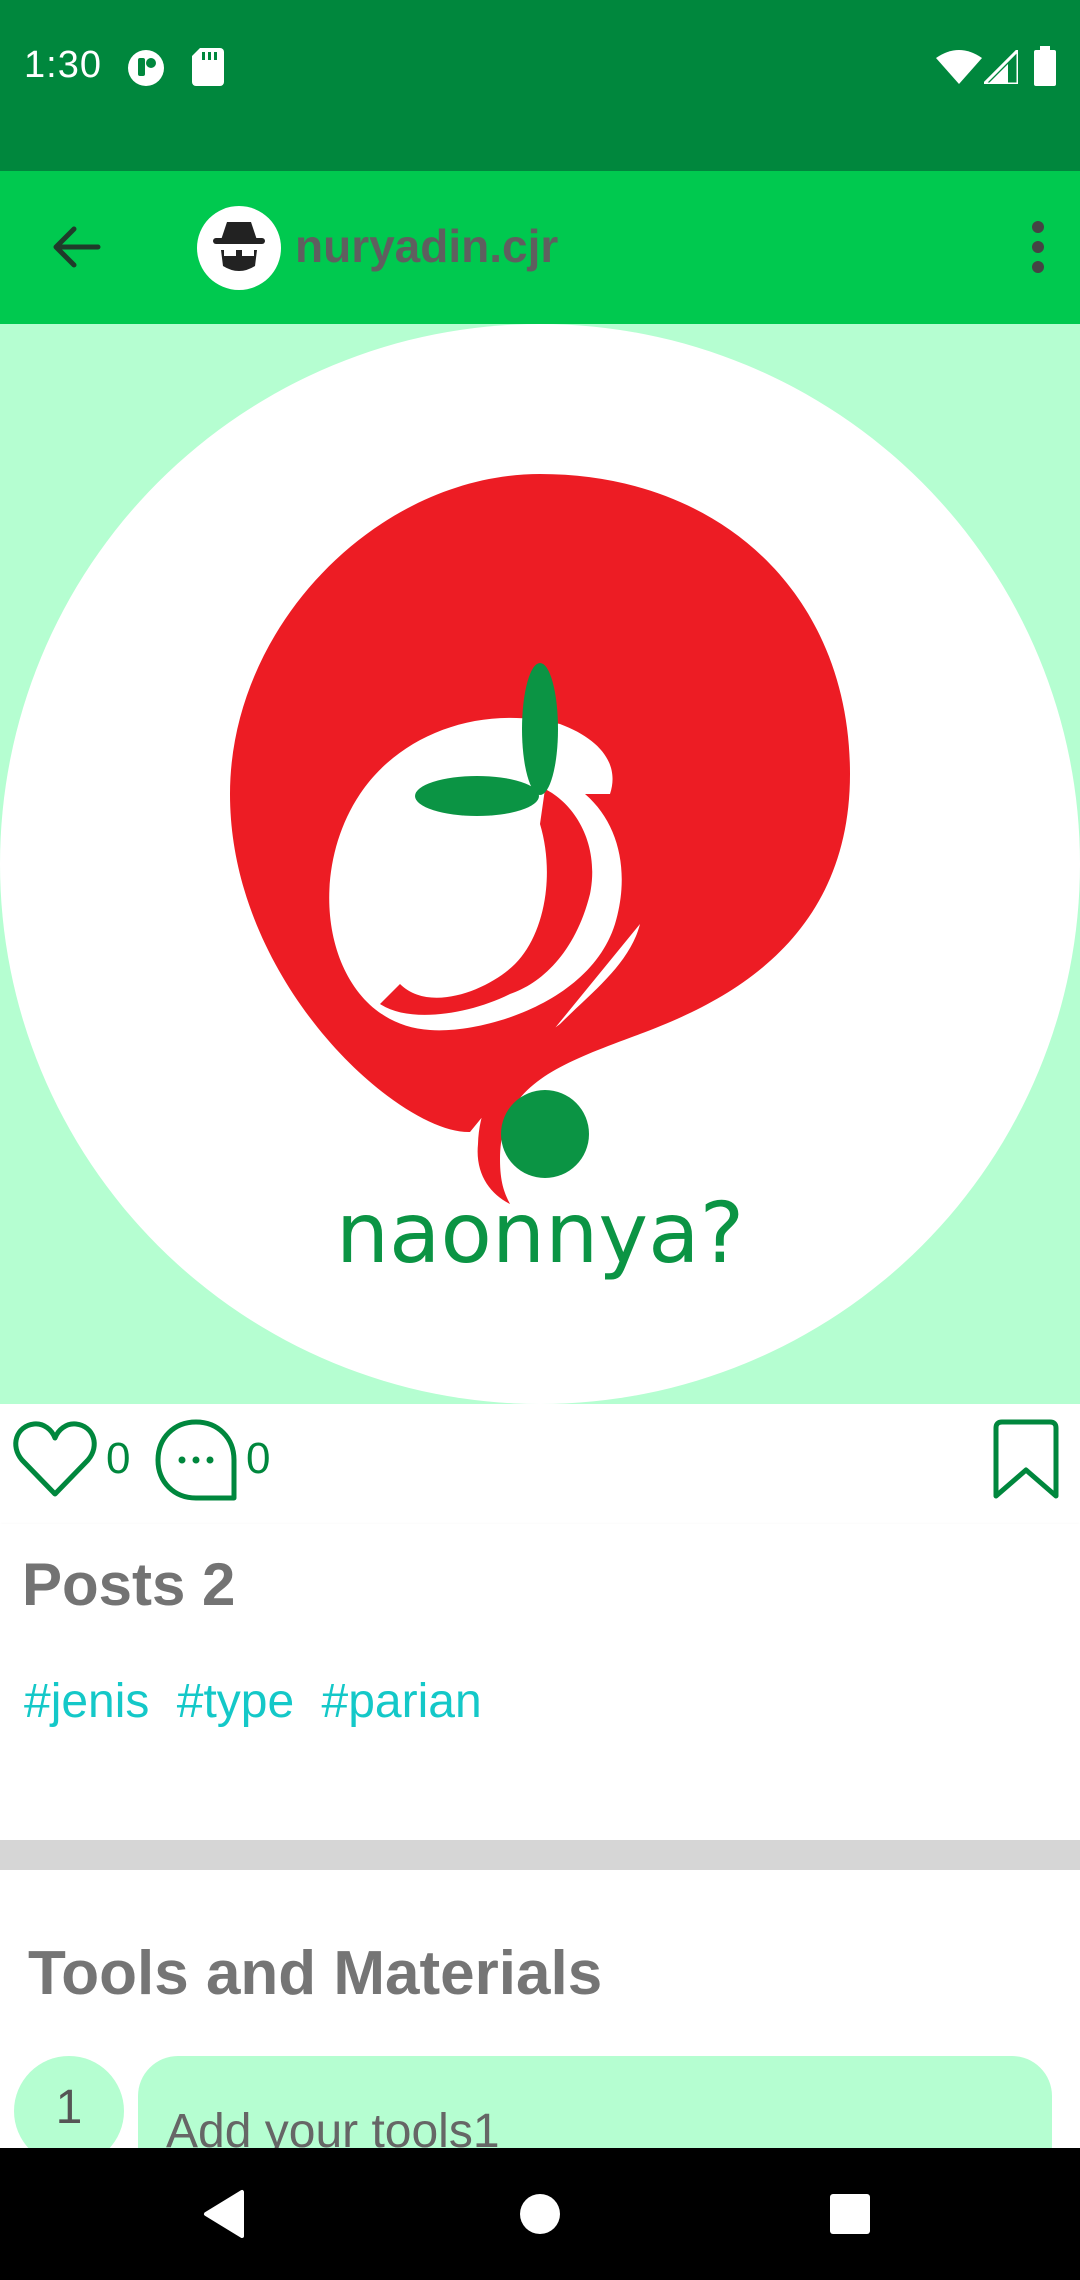  Describe the element at coordinates (63, 65) in the screenshot. I see `status-time: 1:30` at that location.